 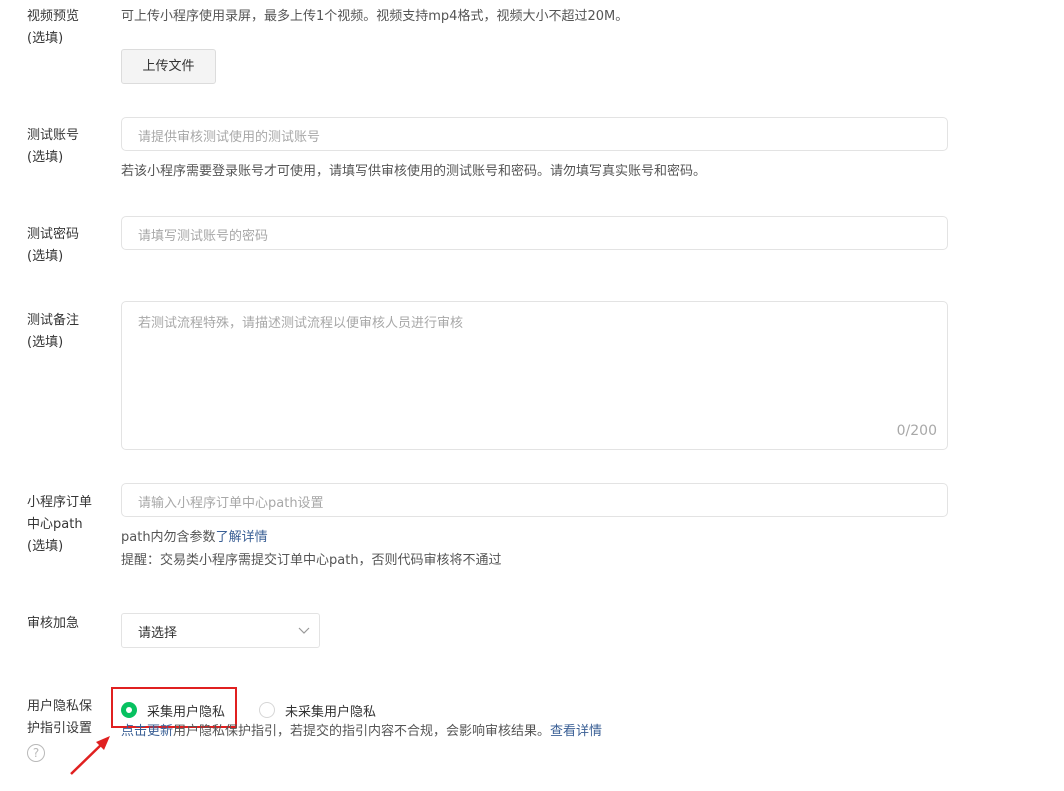 I want to click on radio-not-collect-privacy: 未采集用户隐私, so click(x=318, y=710).